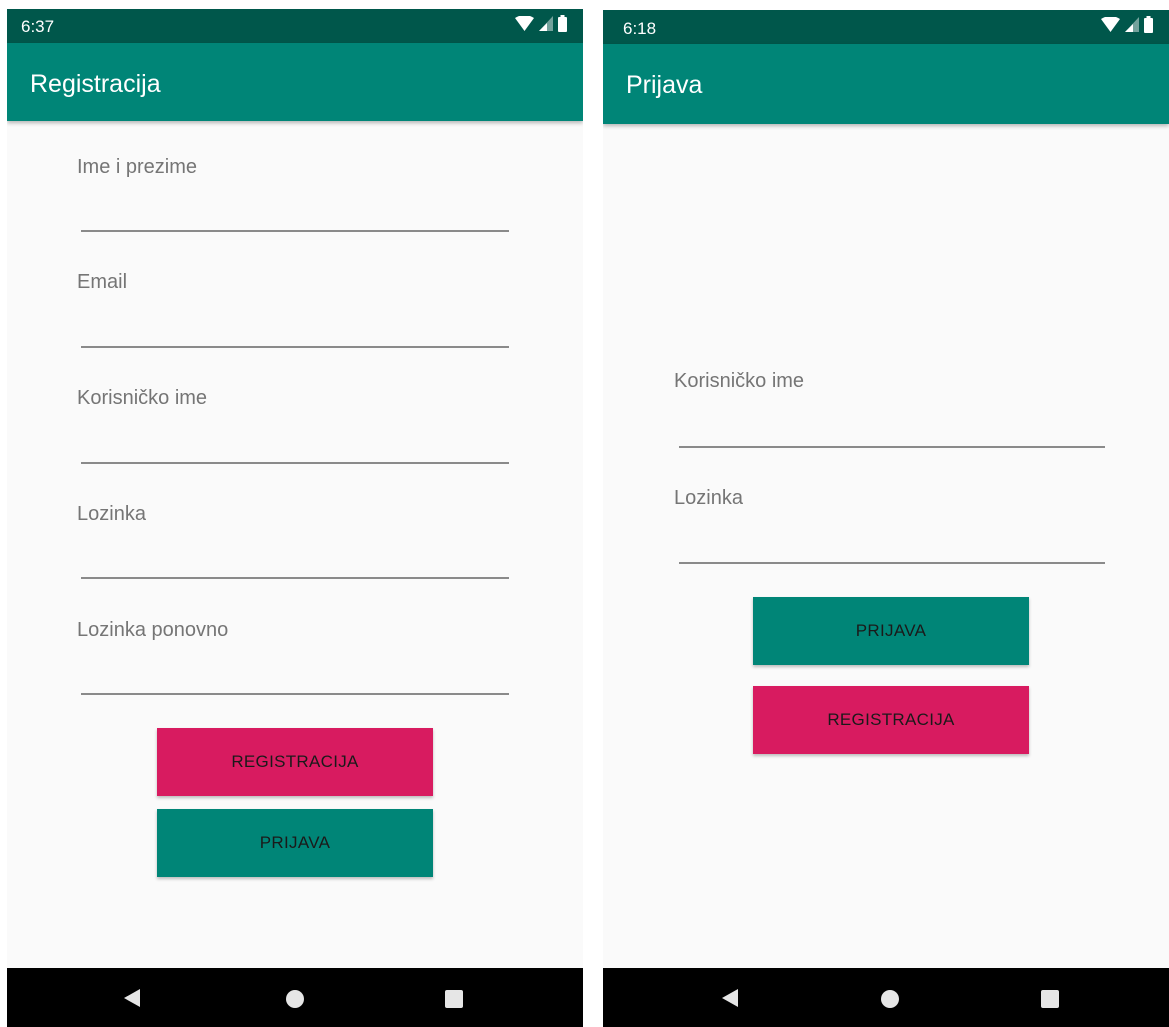 Image resolution: width=1169 pixels, height=1027 pixels. I want to click on app-bar: Prijava, so click(886, 84).